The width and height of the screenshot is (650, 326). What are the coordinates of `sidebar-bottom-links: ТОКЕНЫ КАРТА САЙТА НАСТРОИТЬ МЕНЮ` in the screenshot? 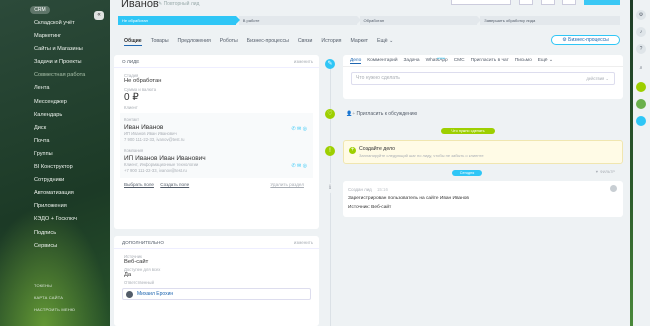 It's located at (72, 298).